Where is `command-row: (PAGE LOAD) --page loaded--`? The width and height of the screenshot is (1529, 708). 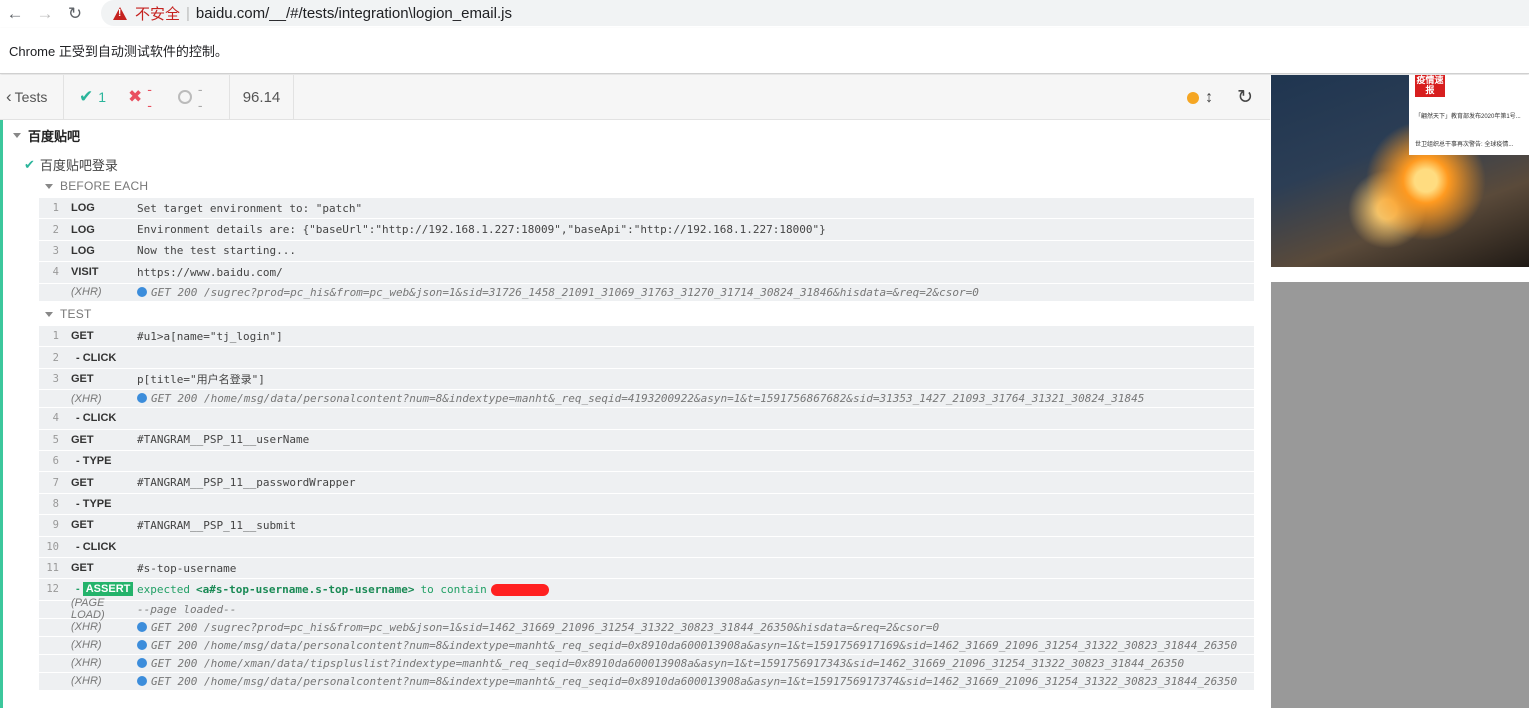 command-row: (PAGE LOAD) --page loaded-- is located at coordinates (646, 609).